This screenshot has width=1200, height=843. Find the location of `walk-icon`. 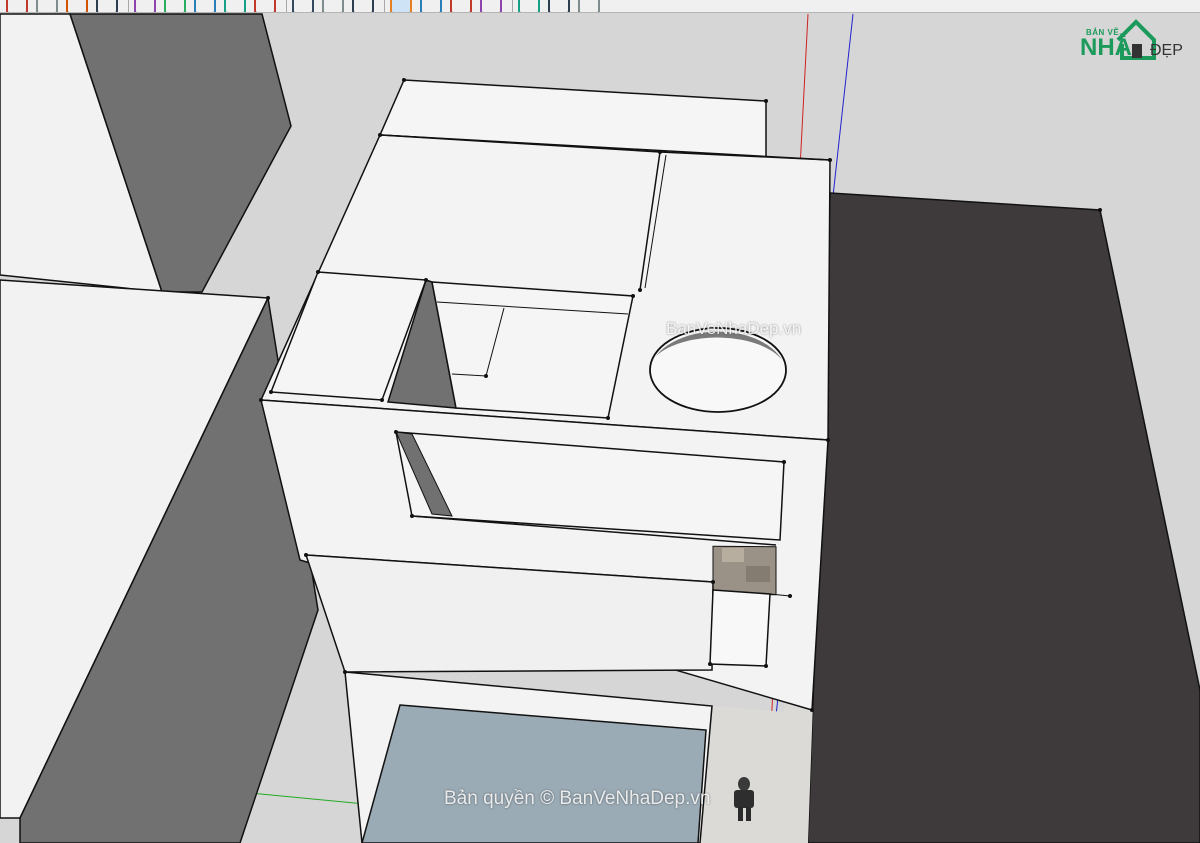

walk-icon is located at coordinates (529, 6).